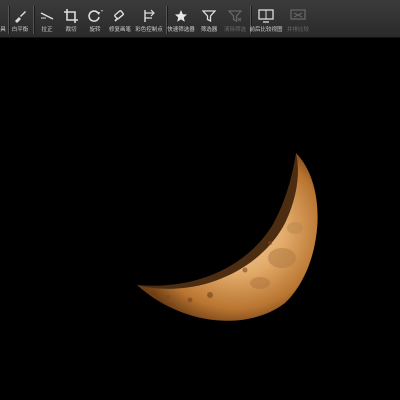  I want to click on toolbar-item-white-balance: 白平衡, so click(20, 19).